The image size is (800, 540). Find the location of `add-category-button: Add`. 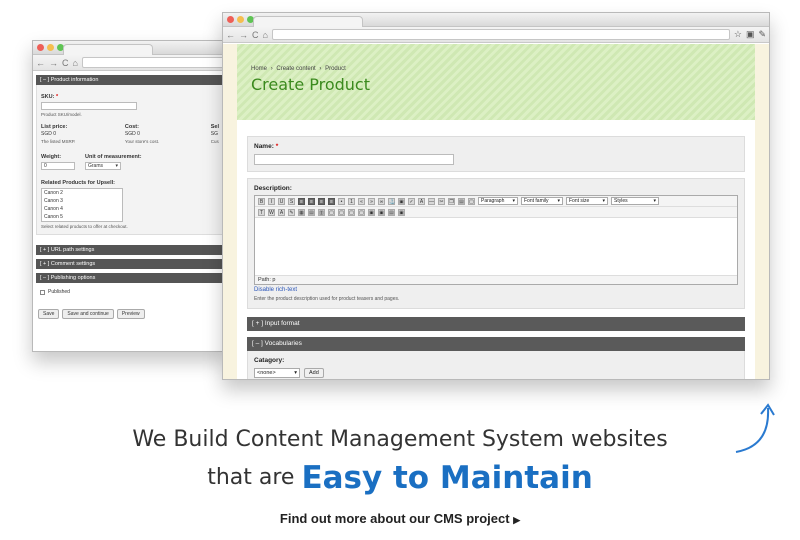

add-category-button: Add is located at coordinates (314, 373).